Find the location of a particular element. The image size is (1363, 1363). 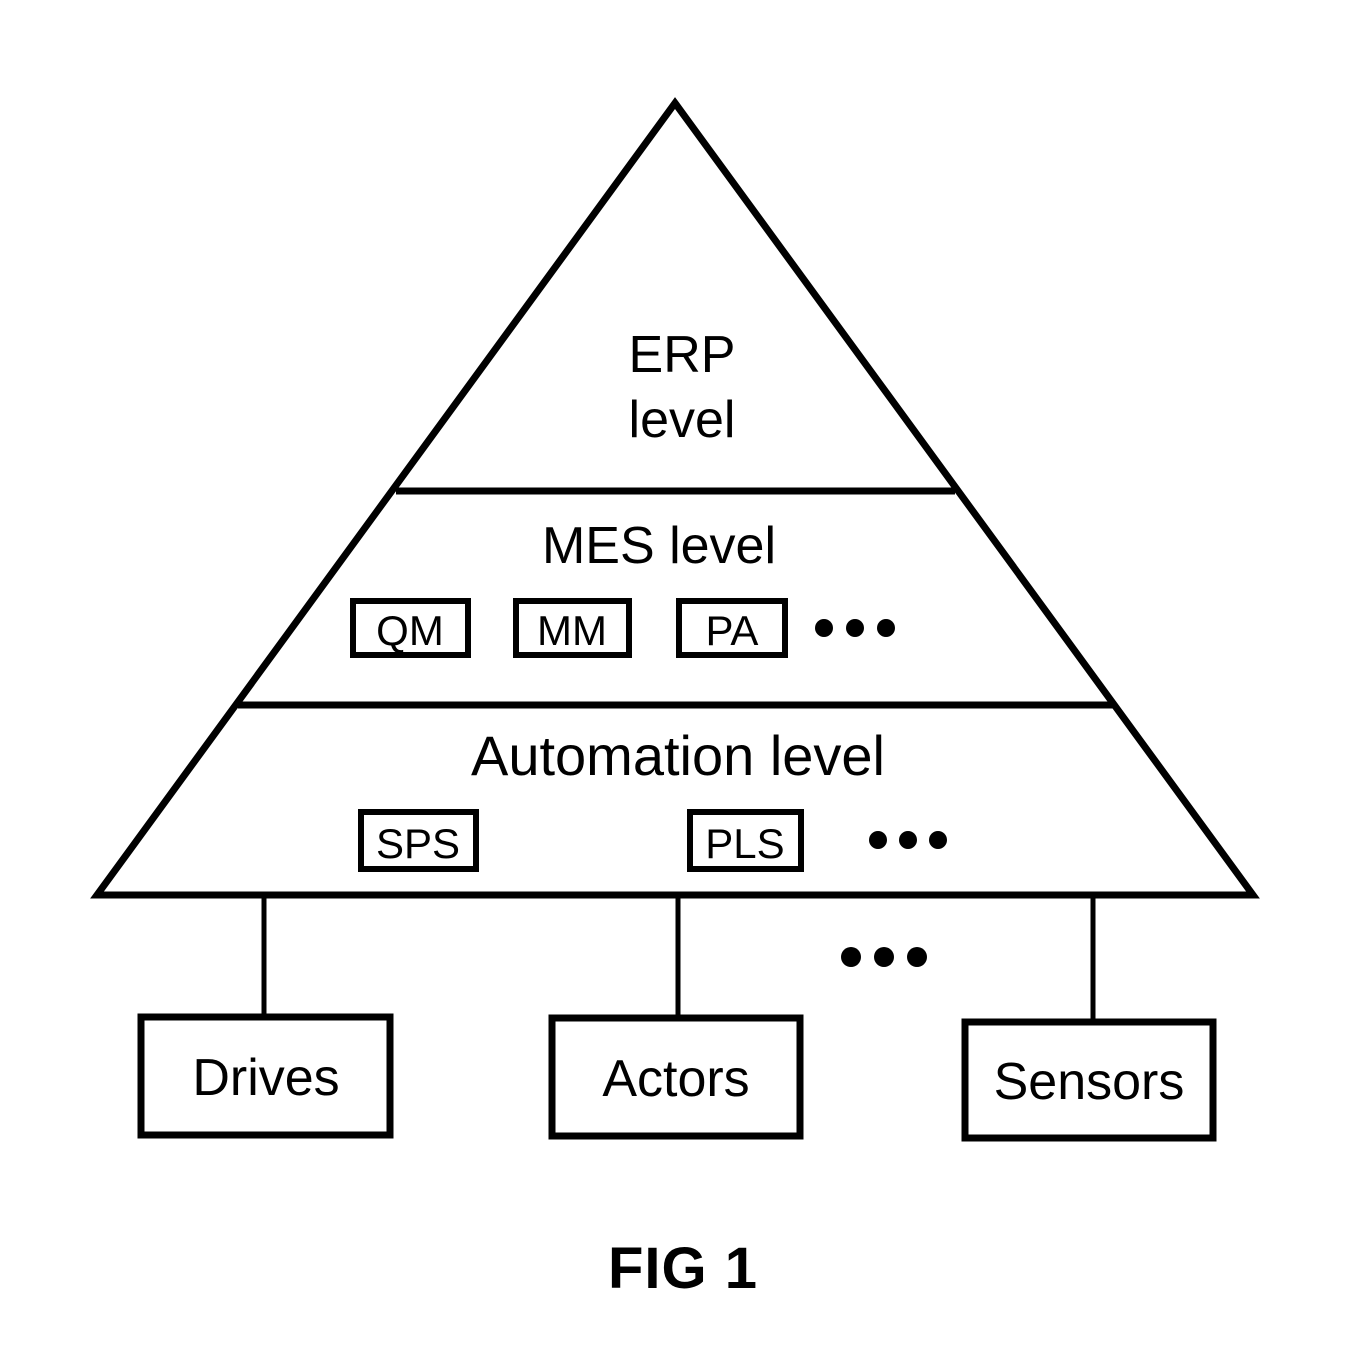

mes-chip-label-mm: MM is located at coordinates (572, 630).